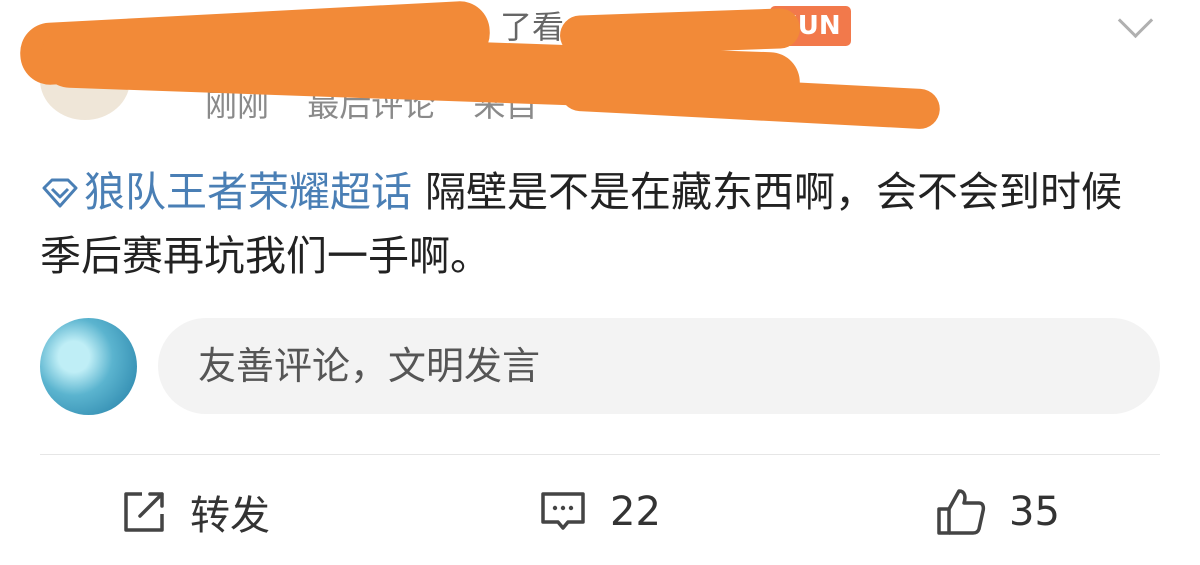  I want to click on comment-count: 22, so click(635, 512).